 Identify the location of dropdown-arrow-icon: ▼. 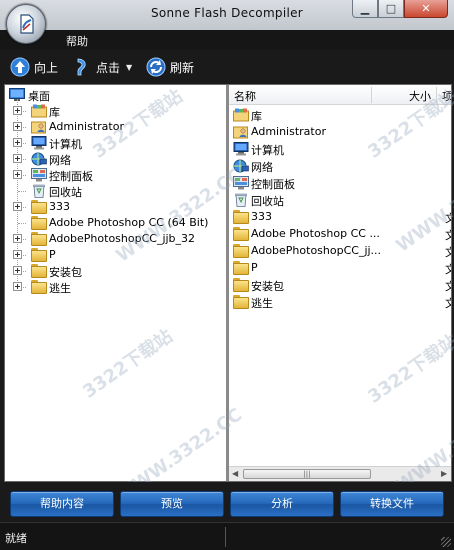
(129, 67).